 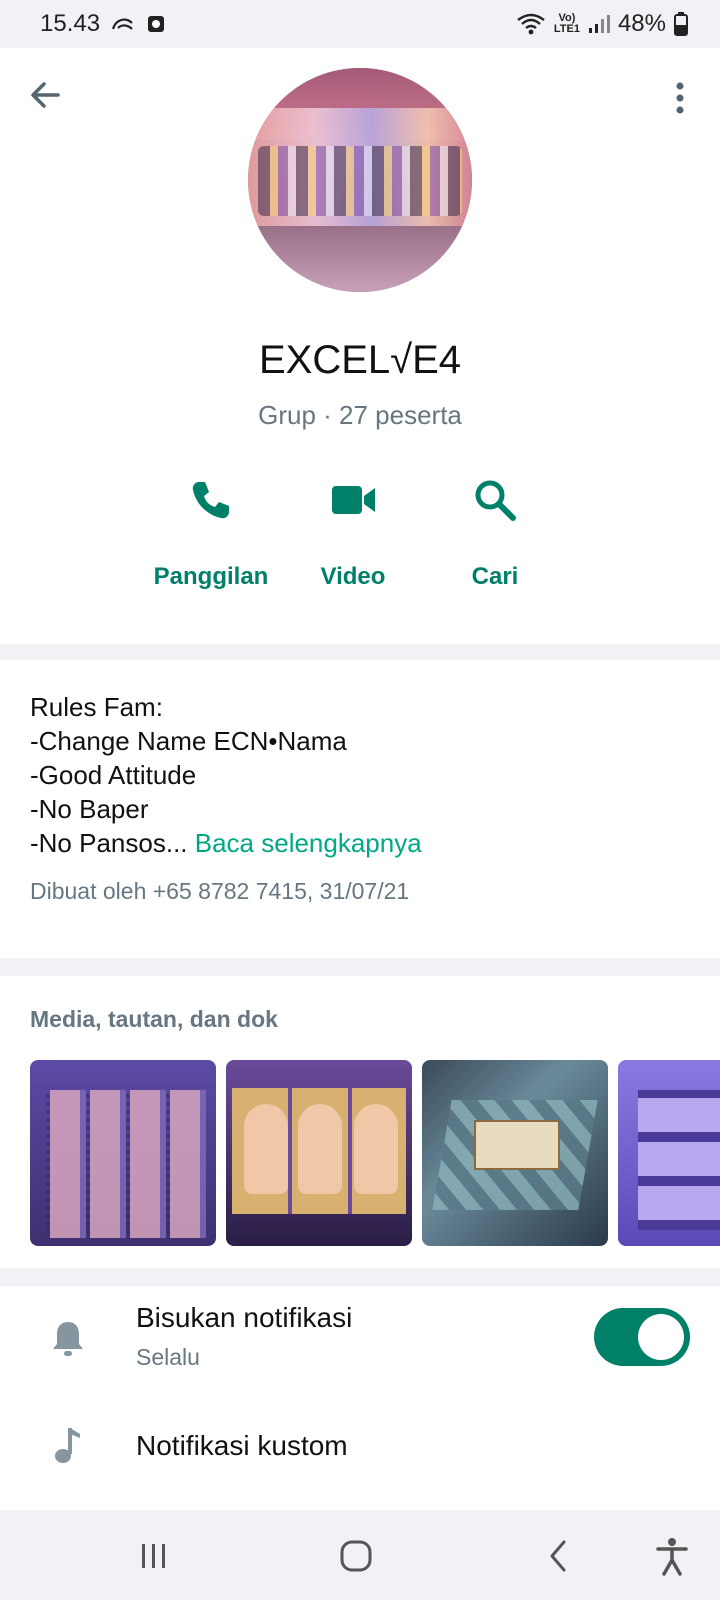 I want to click on arrow-left-icon, so click(x=45, y=95).